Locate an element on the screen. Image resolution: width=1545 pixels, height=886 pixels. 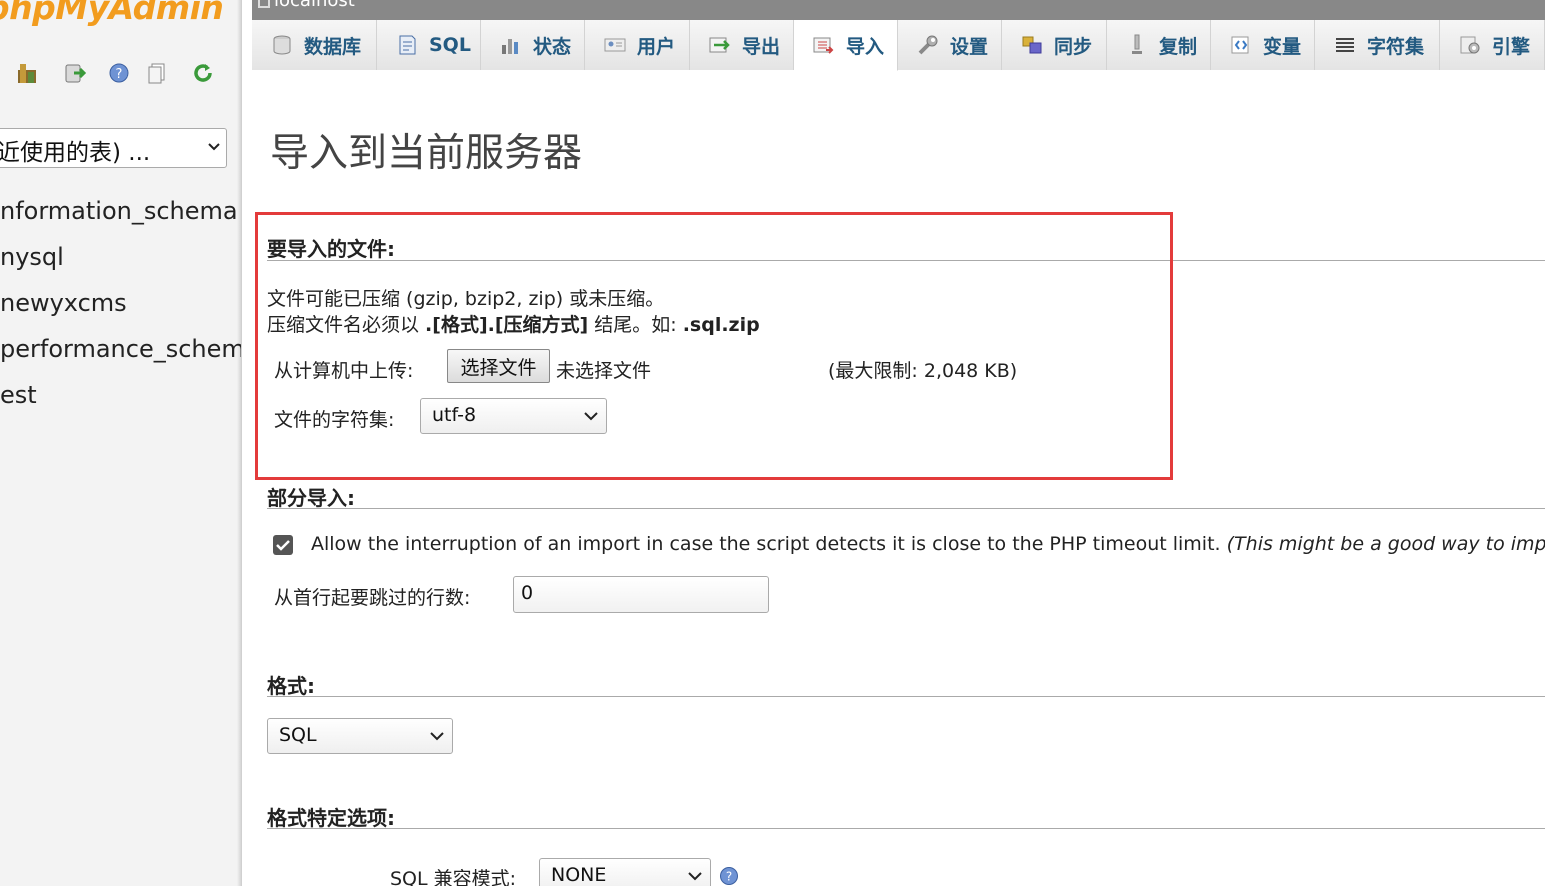
database-name: performance_schema is located at coordinates (120, 349).